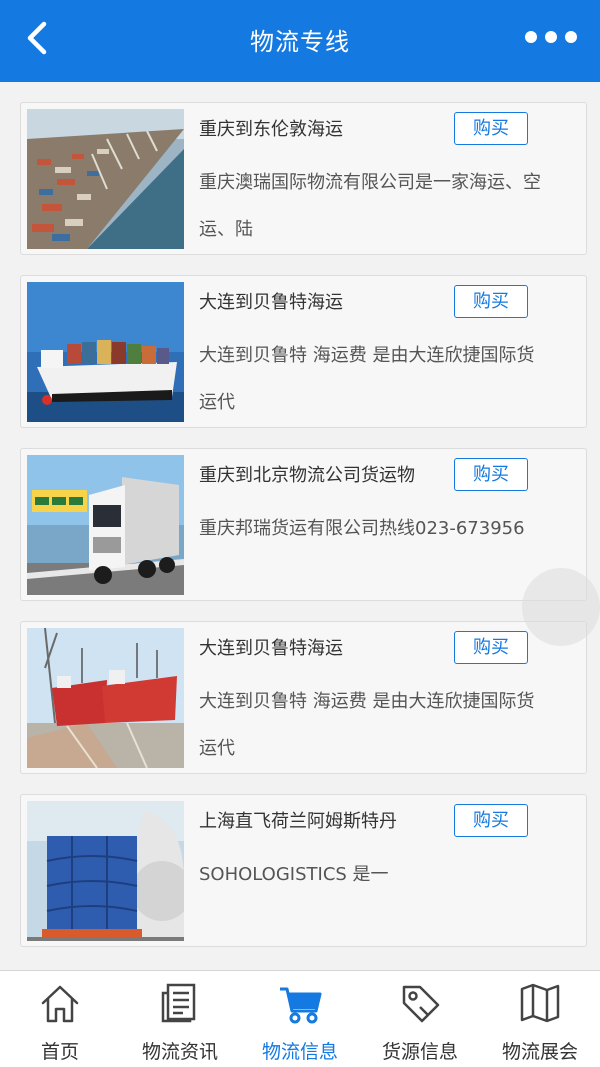  Describe the element at coordinates (420, 1003) in the screenshot. I see `tag-icon` at that location.